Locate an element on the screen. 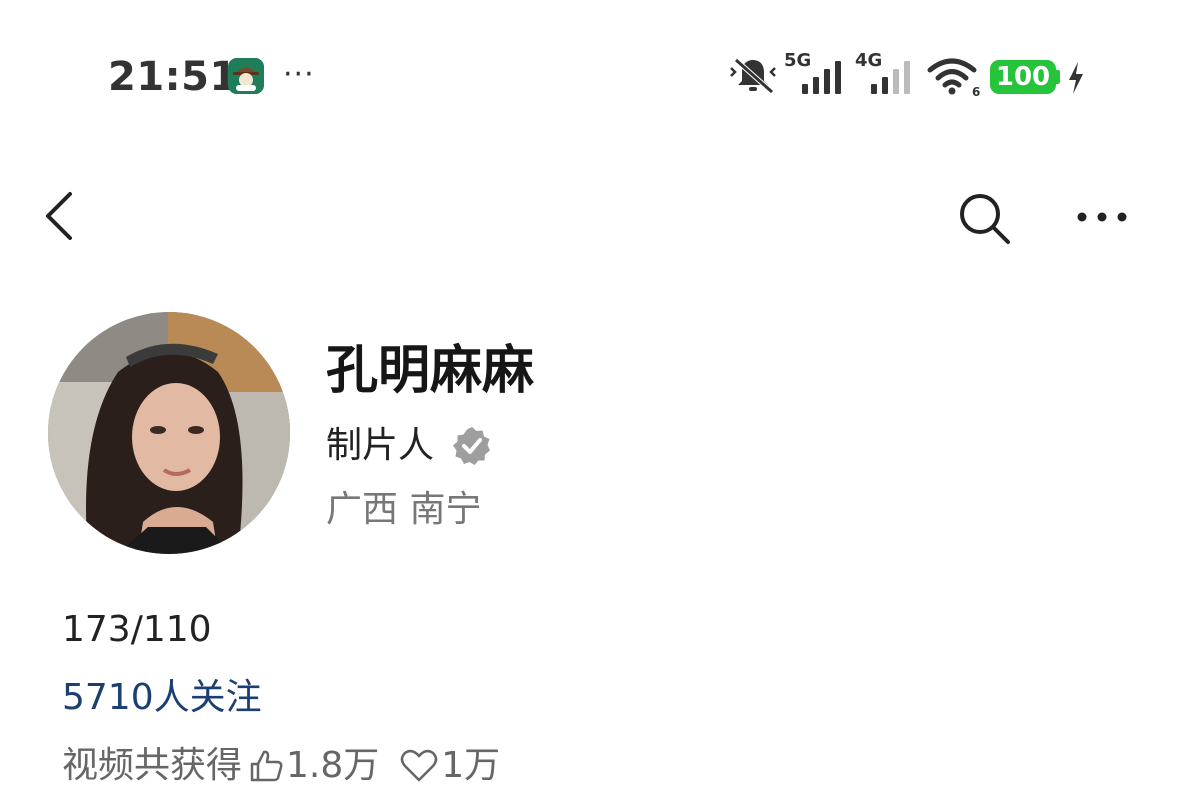  battery-icon: 100 is located at coordinates (1023, 77).